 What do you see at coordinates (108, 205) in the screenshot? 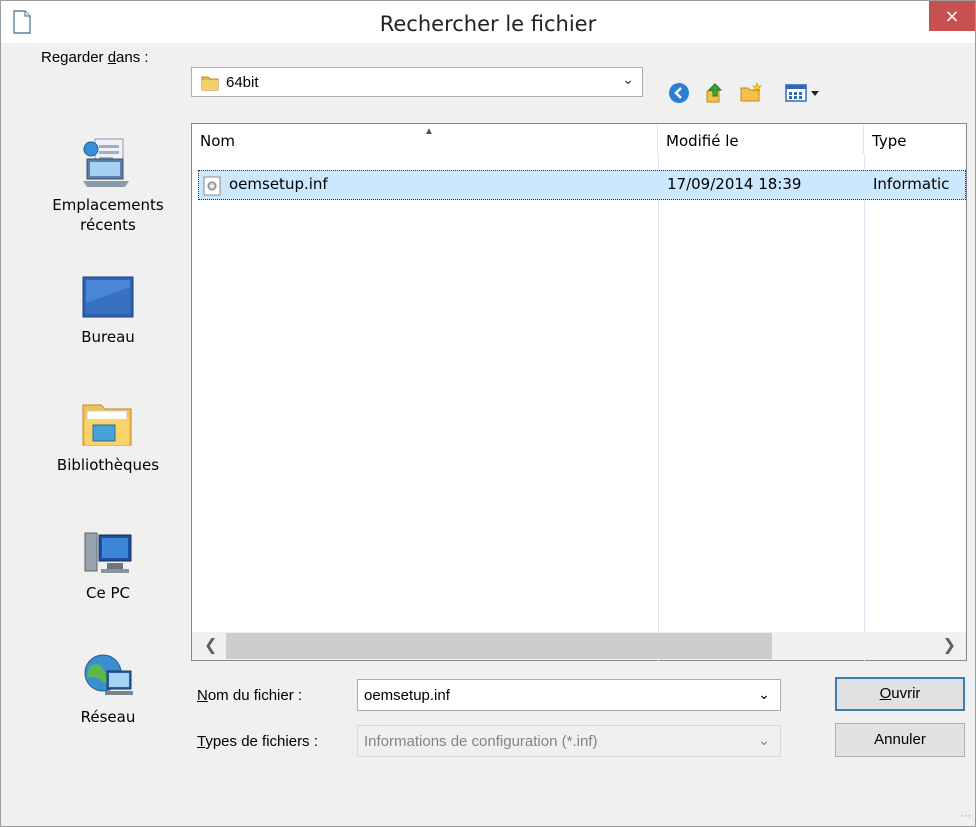
I see `place-label: Emplacements` at bounding box center [108, 205].